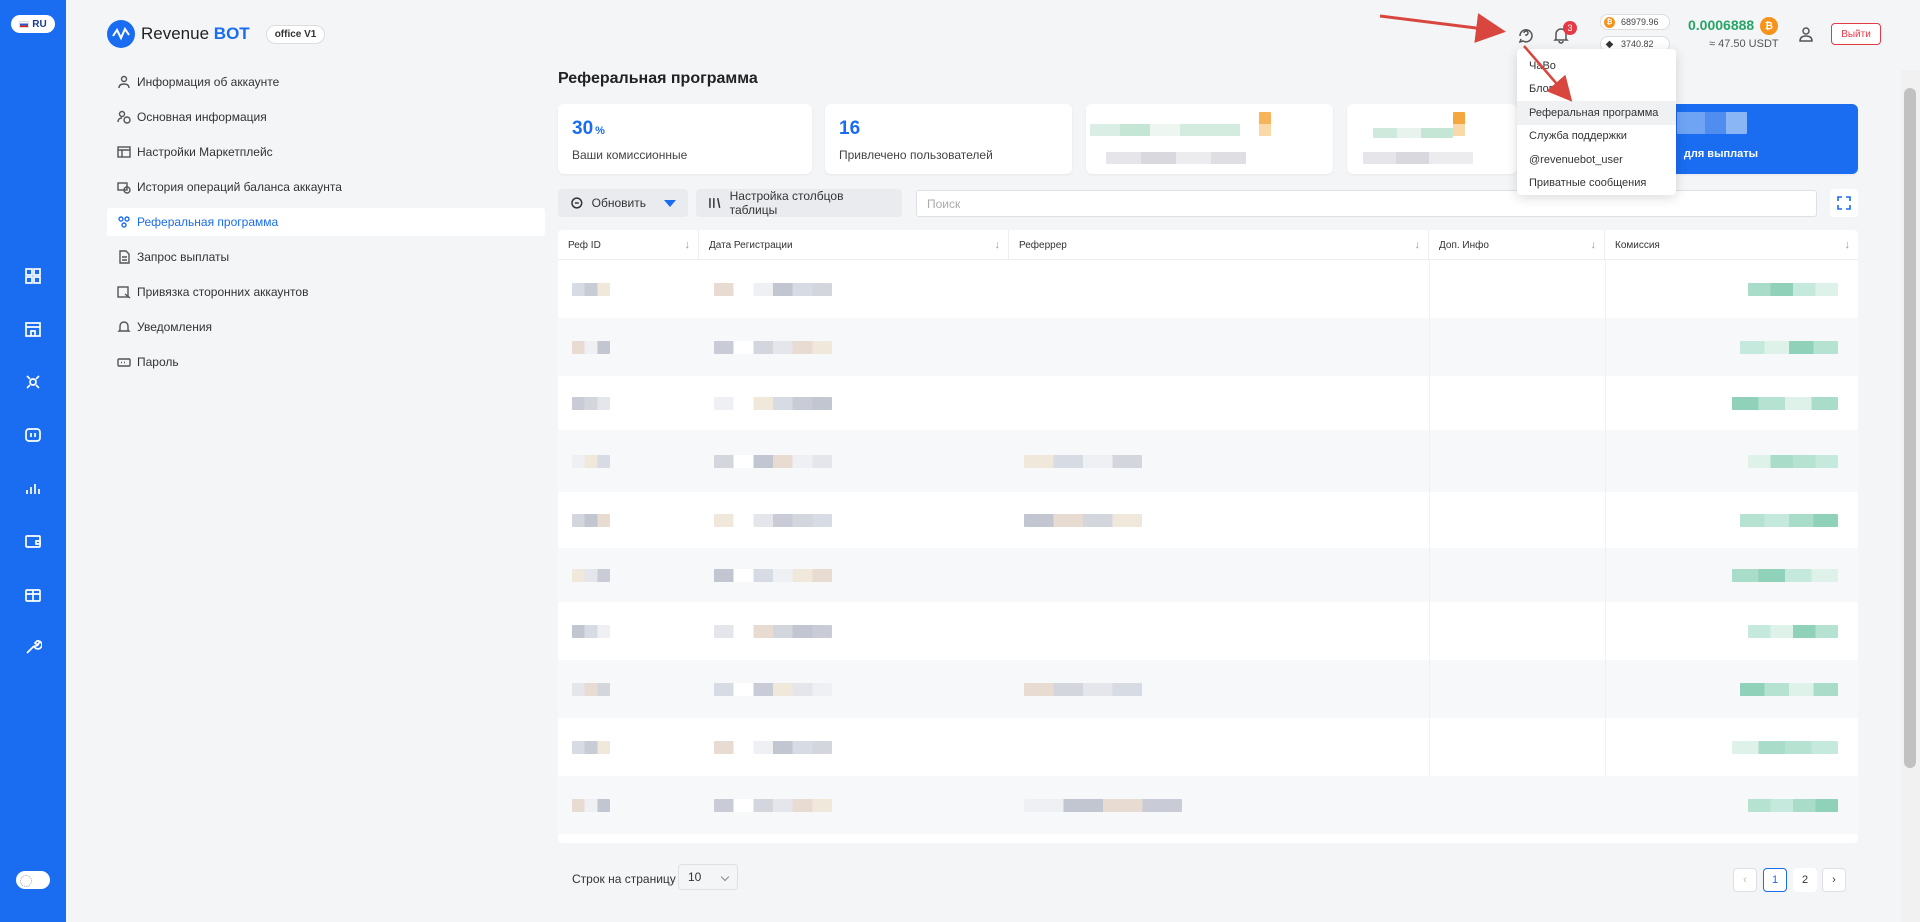 The width and height of the screenshot is (1920, 922). Describe the element at coordinates (1043, 245) in the screenshot. I see `column-label: Реферрер` at that location.